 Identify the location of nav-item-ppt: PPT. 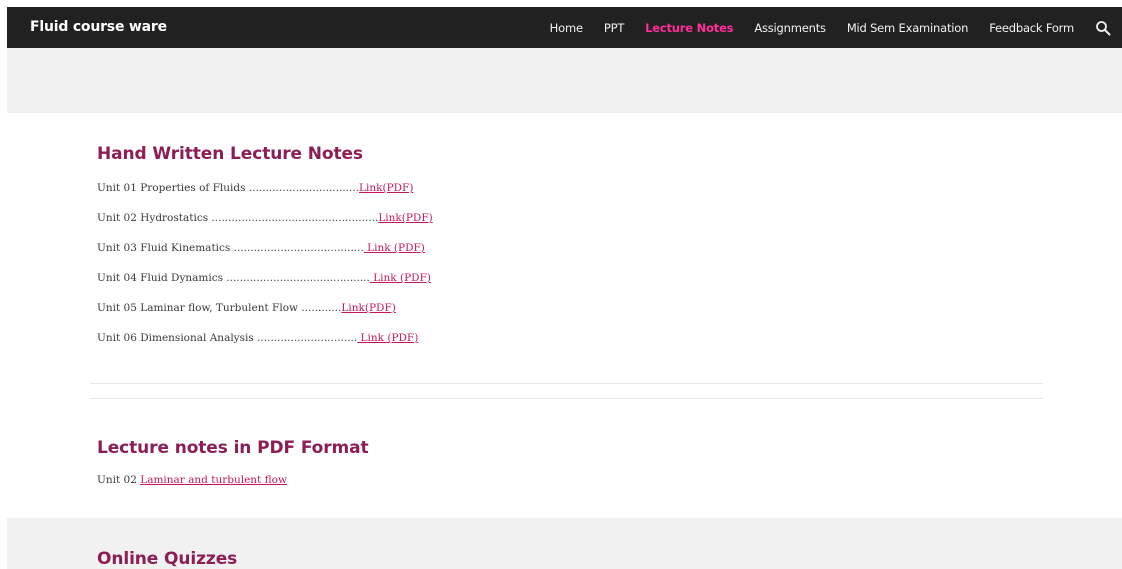
(614, 28).